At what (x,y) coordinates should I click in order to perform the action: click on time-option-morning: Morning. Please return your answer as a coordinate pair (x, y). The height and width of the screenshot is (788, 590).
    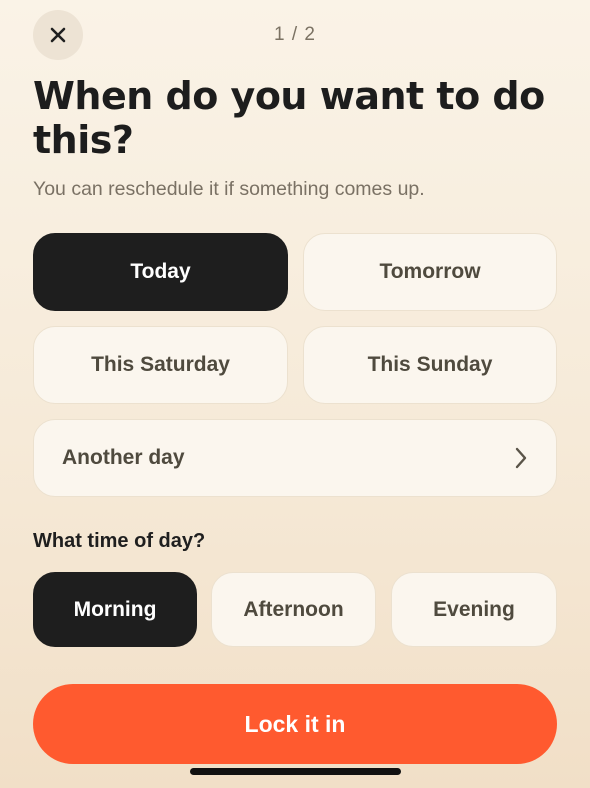
    Looking at the image, I should click on (115, 609).